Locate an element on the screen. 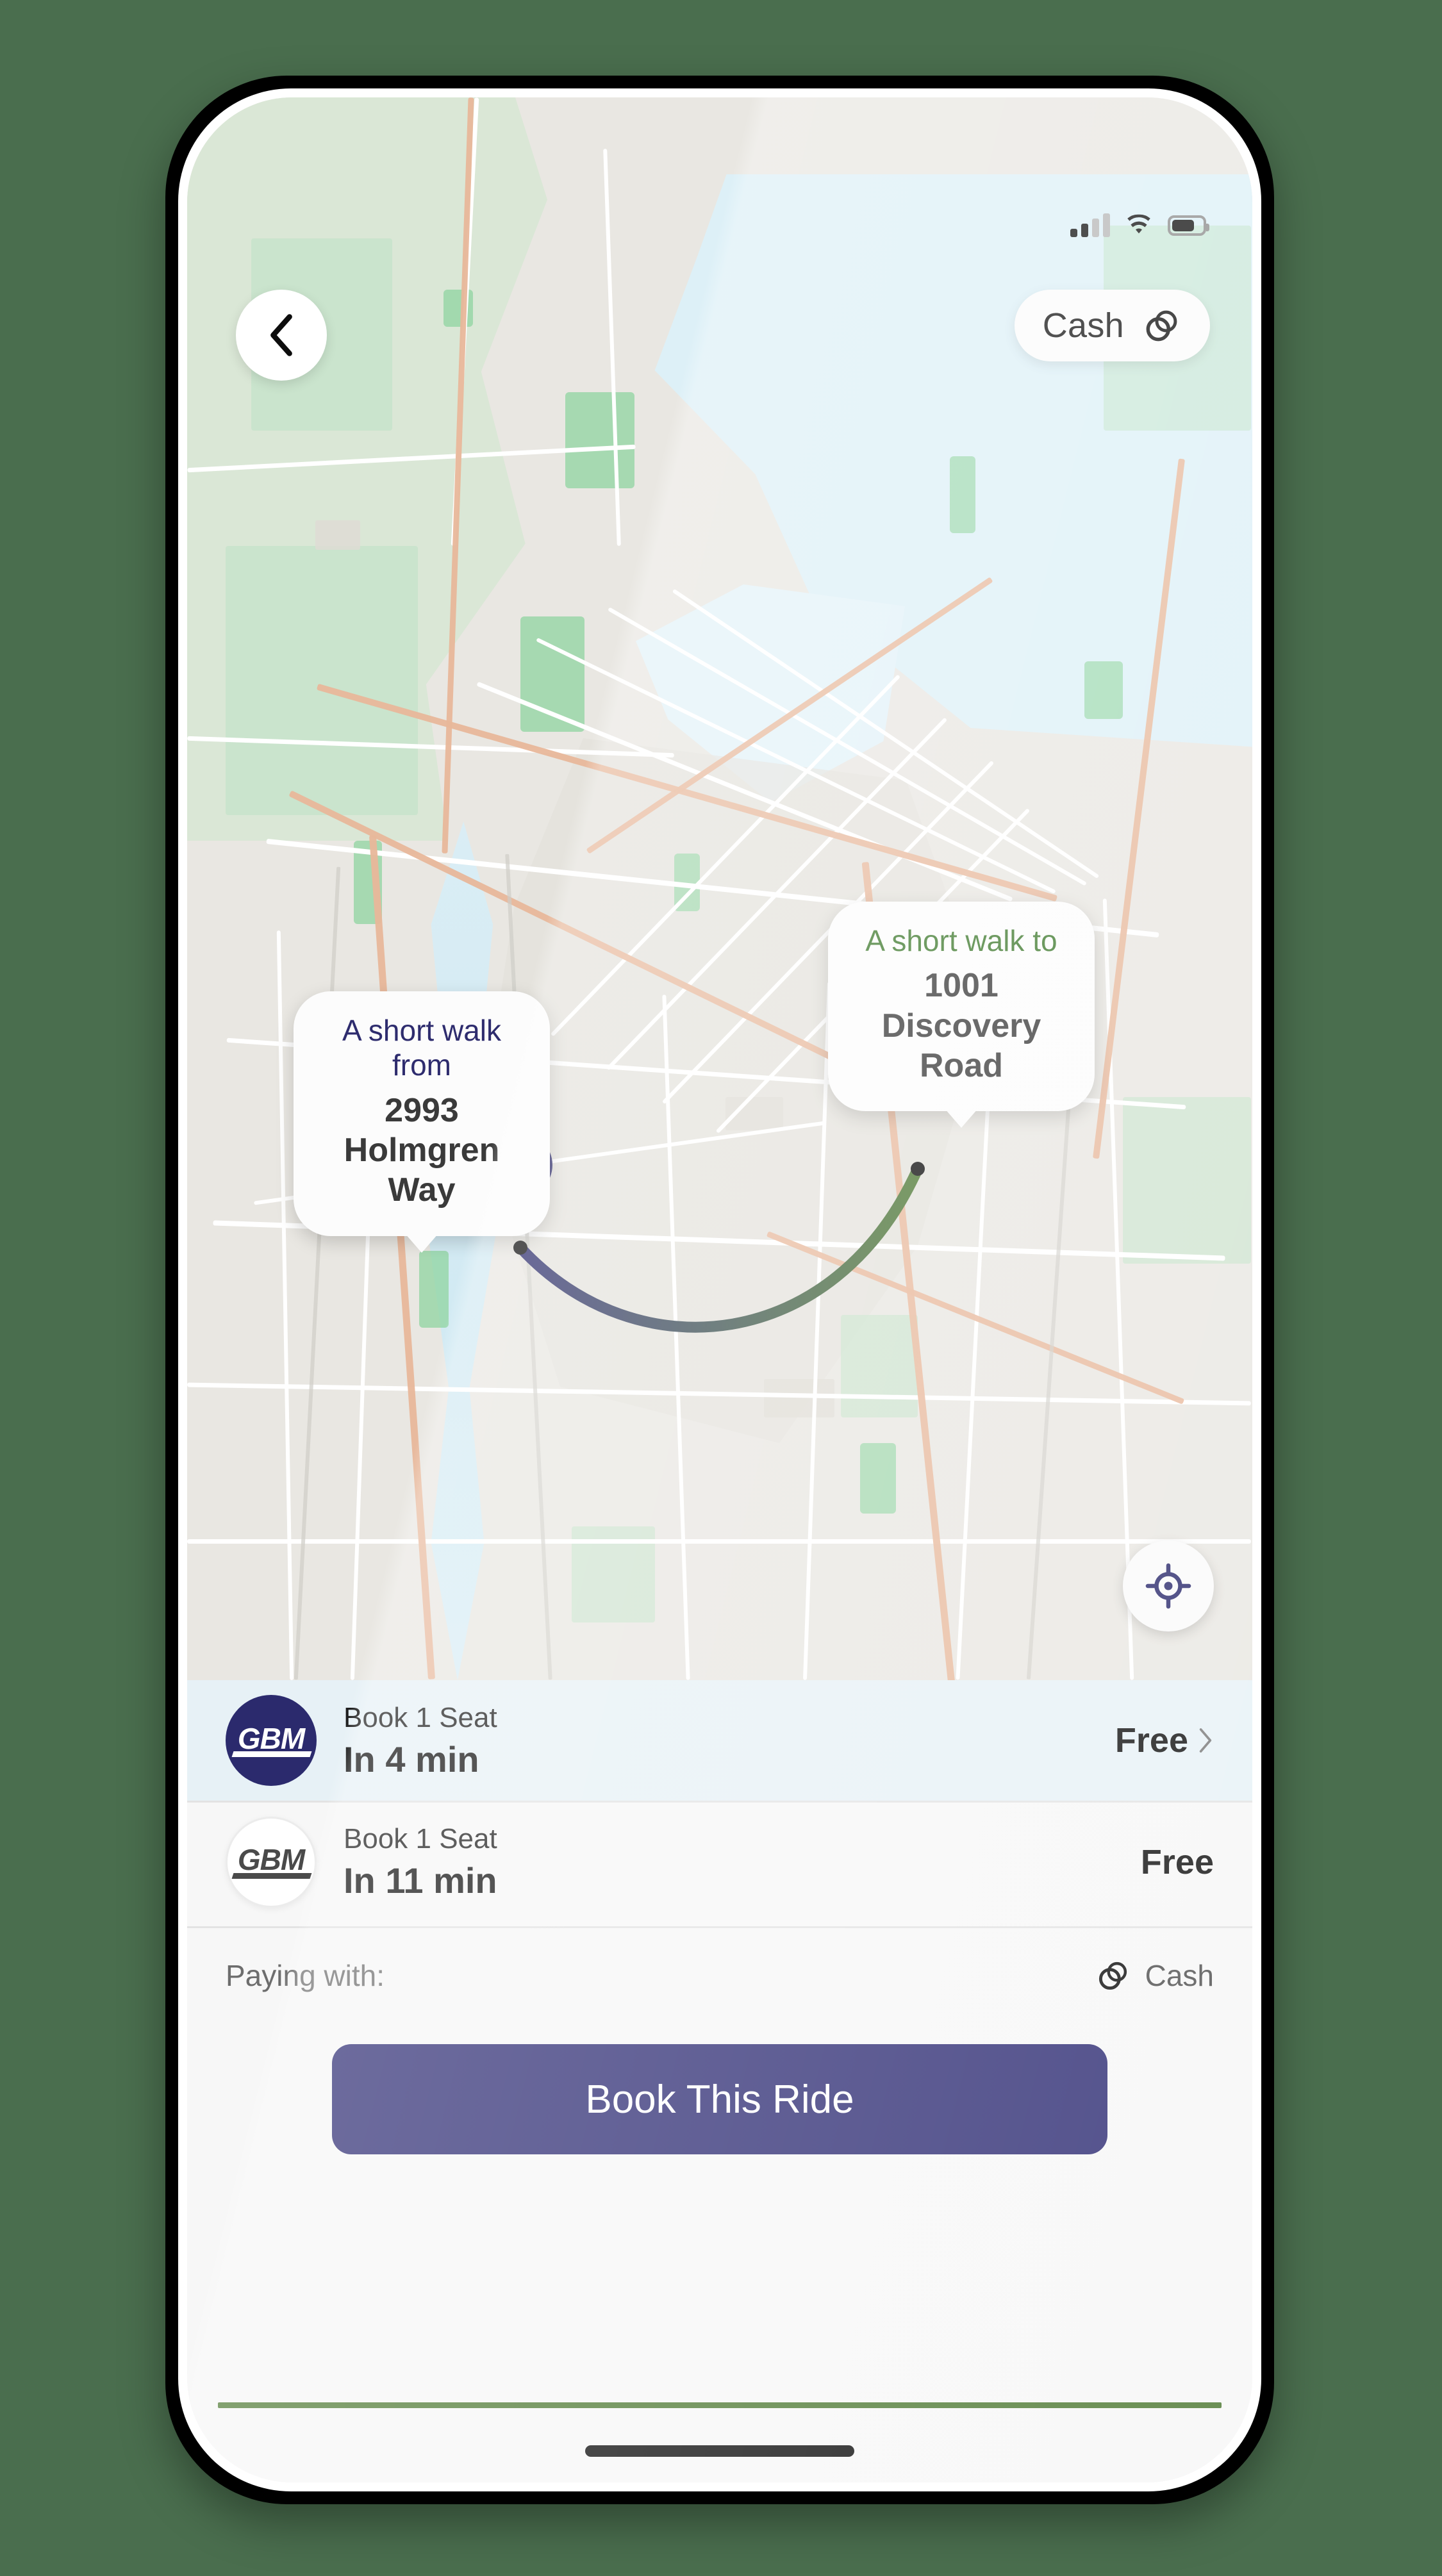 This screenshot has height=2576, width=1442. ride-eta-label: In 11 min is located at coordinates (420, 1880).